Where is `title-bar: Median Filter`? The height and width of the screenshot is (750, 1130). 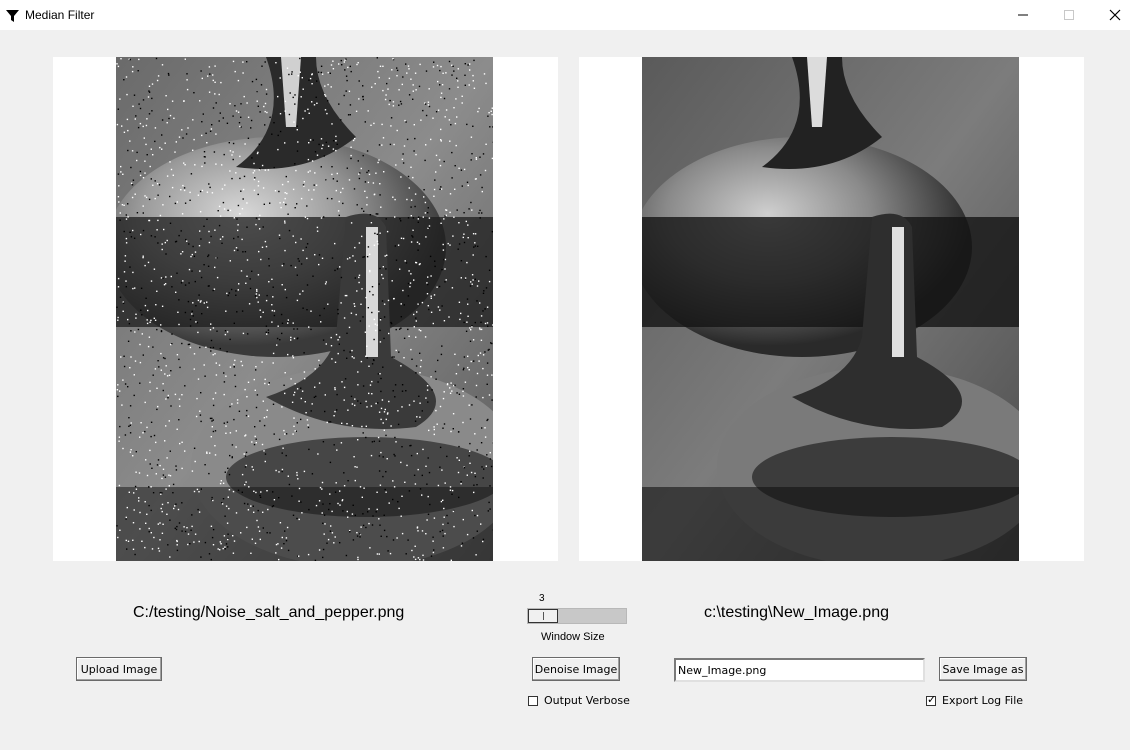
title-bar: Median Filter is located at coordinates (565, 15).